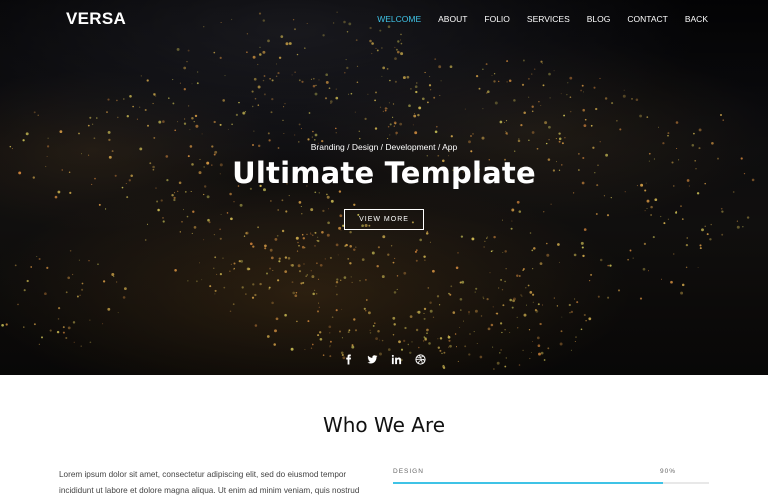 The height and width of the screenshot is (500, 768). I want to click on twitter-icon, so click(372, 359).